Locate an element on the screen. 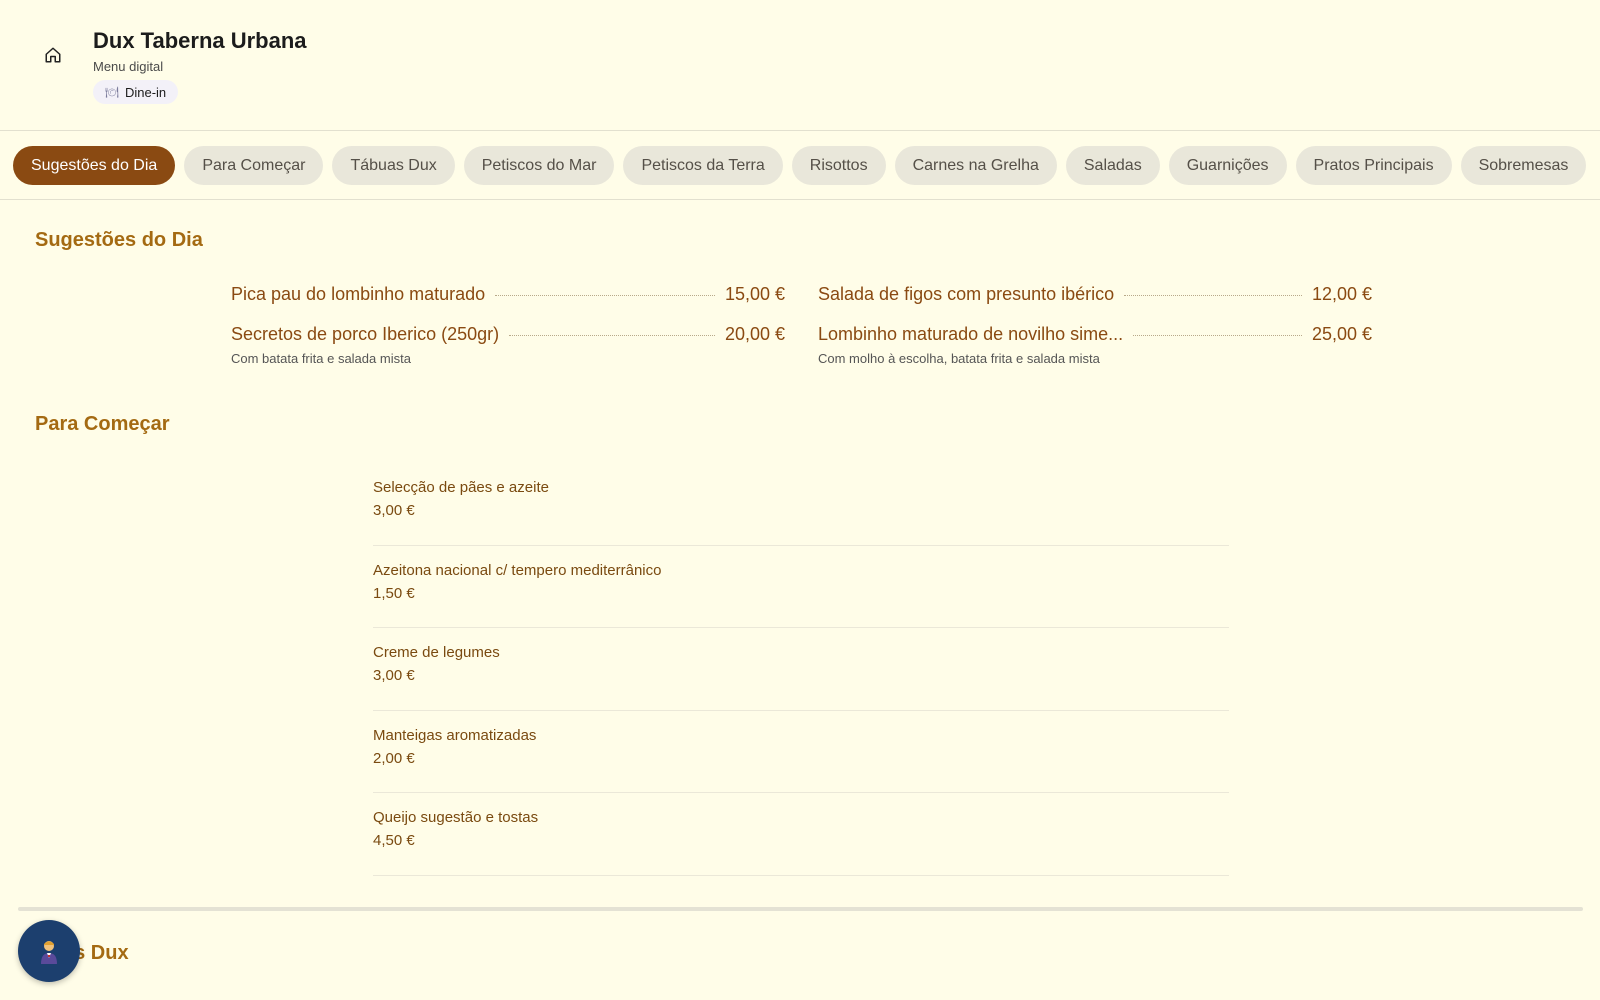  suggestion-price: 25,00 € is located at coordinates (1341, 334).